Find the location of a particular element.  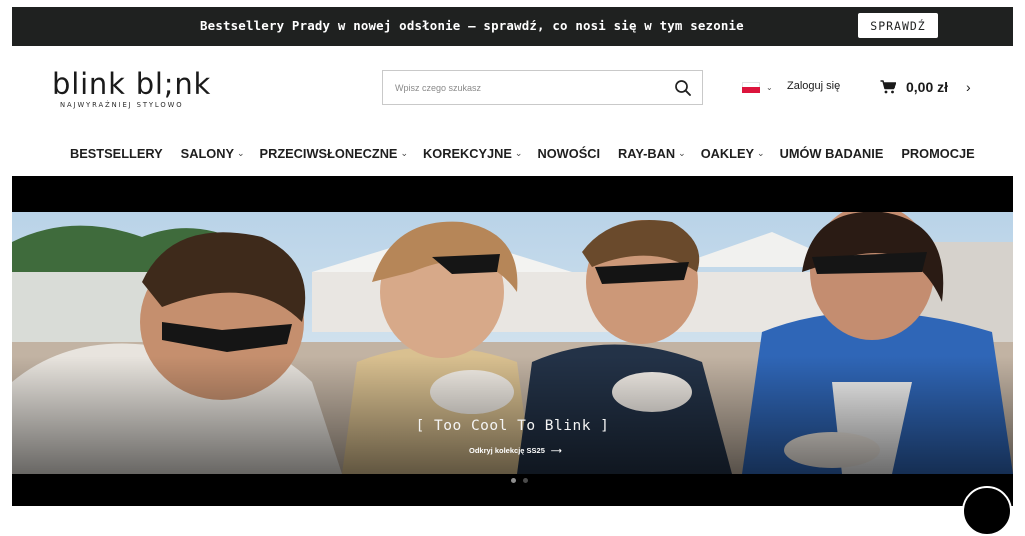

logo: blink bl;nk NAJWYRAŻNIEJ STYLOWO is located at coordinates (131, 88).